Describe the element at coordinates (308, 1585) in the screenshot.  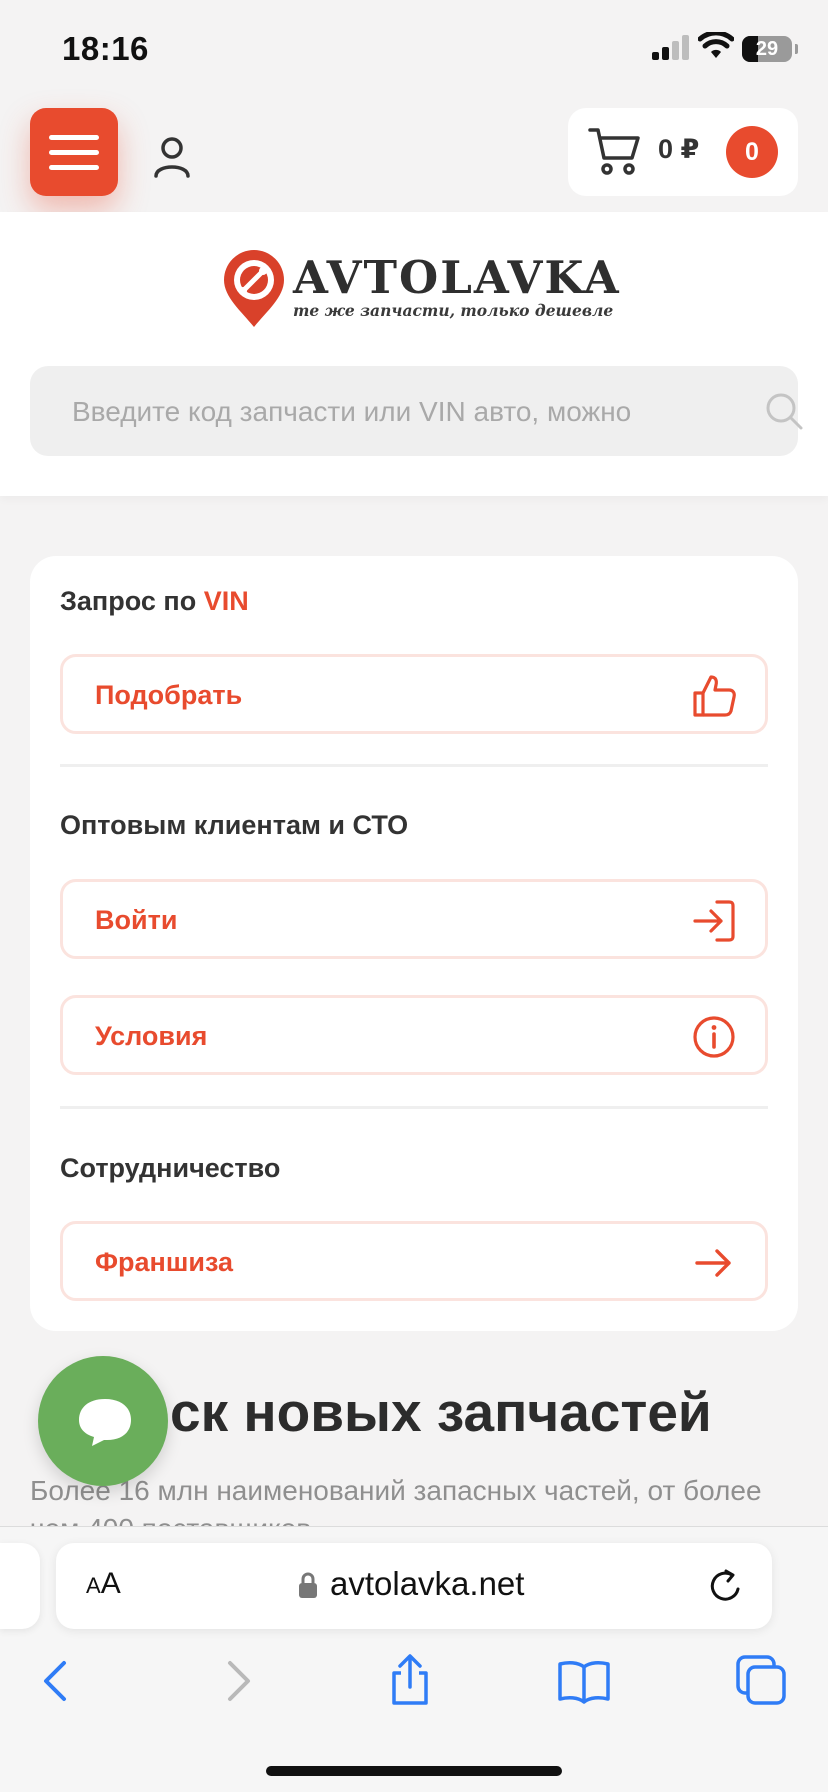
I see `lock-icon` at that location.